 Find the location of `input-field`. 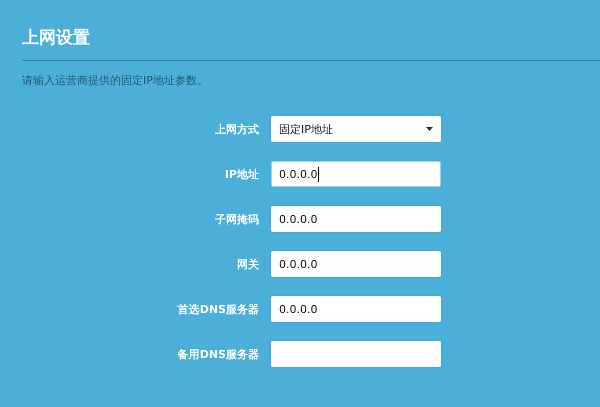

input-field is located at coordinates (356, 354).